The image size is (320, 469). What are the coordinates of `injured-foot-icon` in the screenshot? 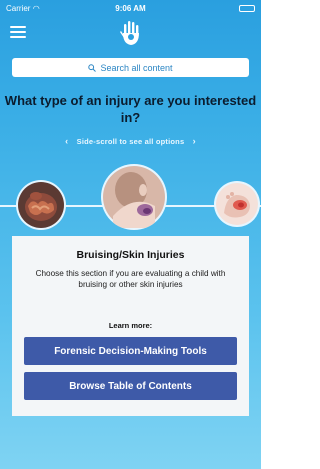 It's located at (237, 204).